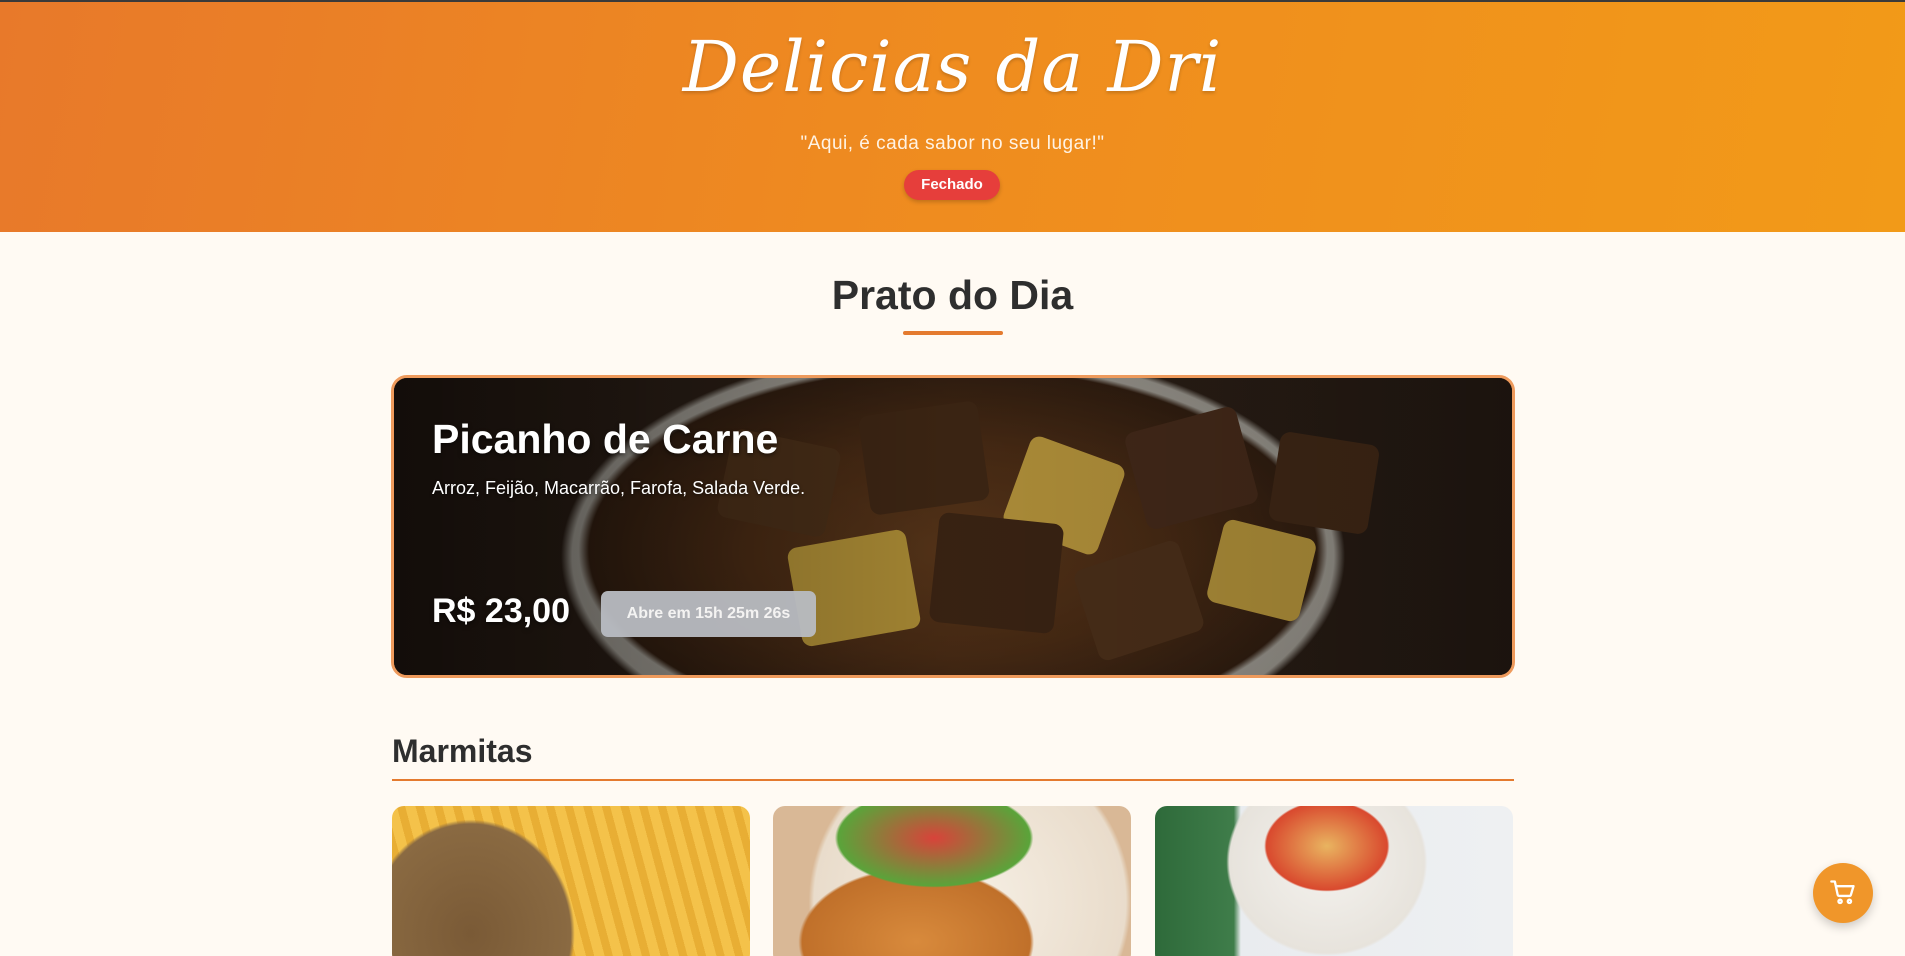 This screenshot has height=956, width=1905. Describe the element at coordinates (953, 333) in the screenshot. I see `title-underline` at that location.